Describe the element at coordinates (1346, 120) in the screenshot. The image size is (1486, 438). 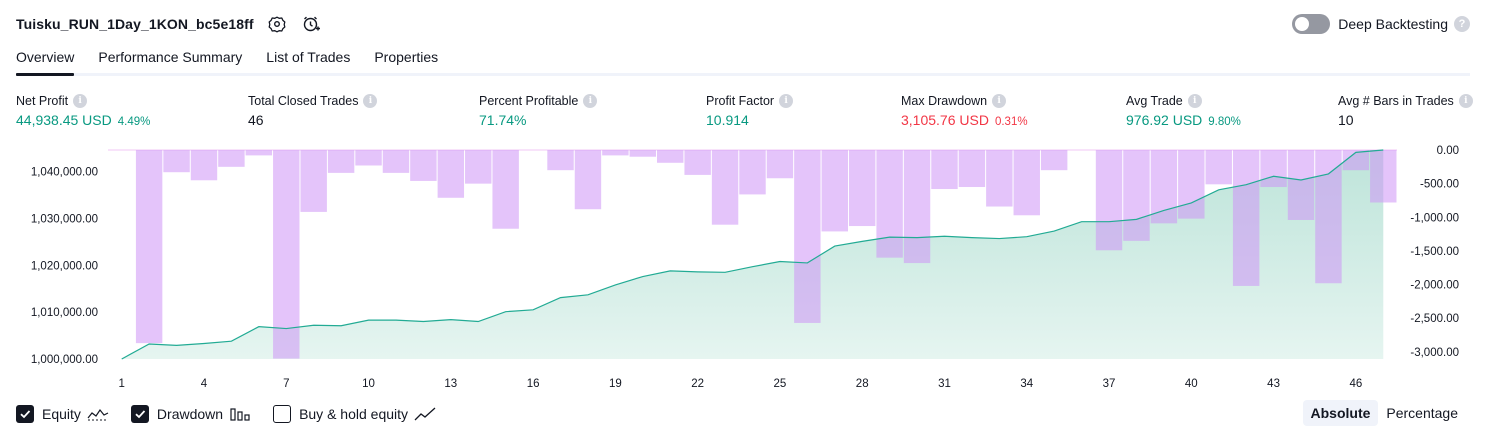
I see `metric-value: 10` at that location.